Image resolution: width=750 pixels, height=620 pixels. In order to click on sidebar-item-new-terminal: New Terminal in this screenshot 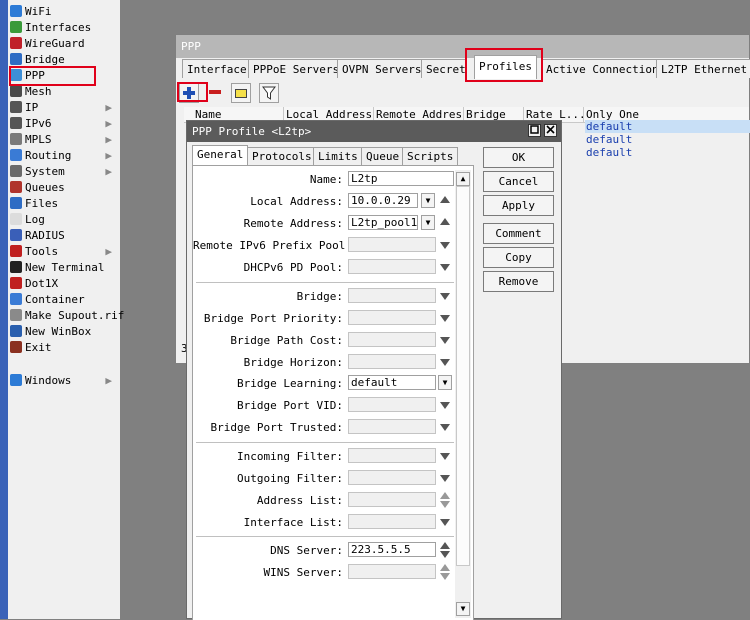, I will do `click(64, 268)`.